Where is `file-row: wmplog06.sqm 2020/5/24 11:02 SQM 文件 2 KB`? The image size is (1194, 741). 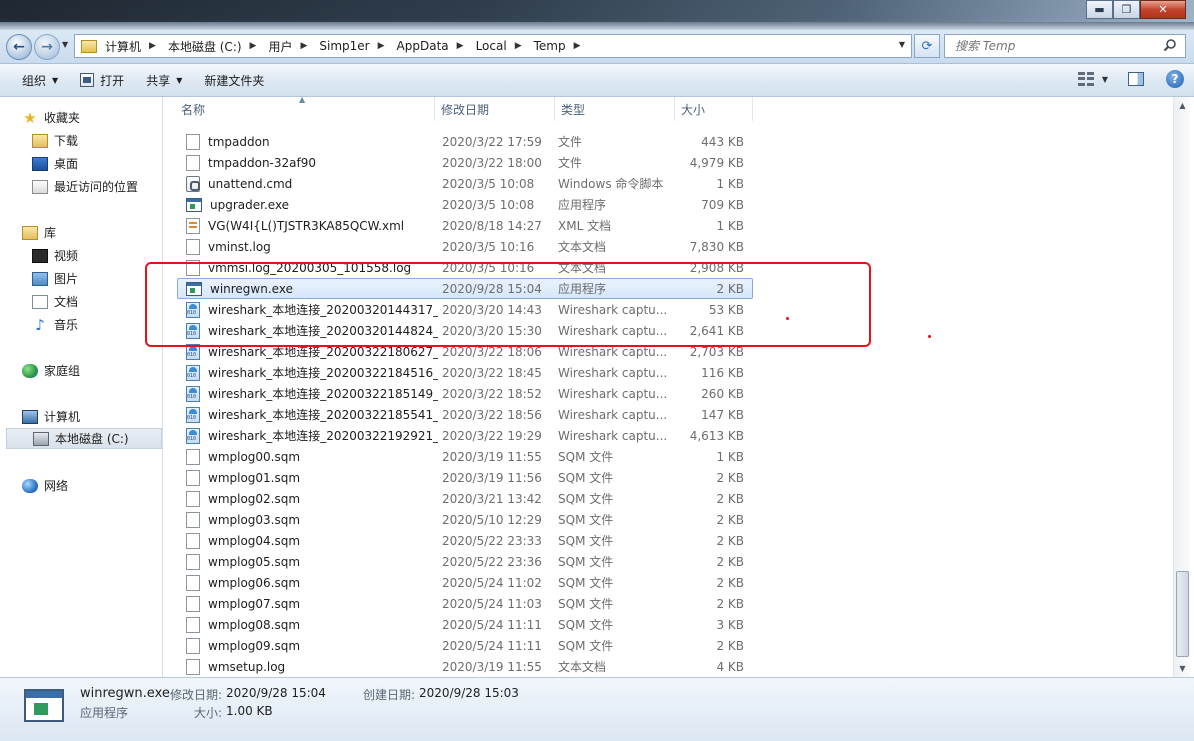
file-row: wmplog06.sqm 2020/5/24 11:02 SQM 文件 2 KB is located at coordinates (465, 582).